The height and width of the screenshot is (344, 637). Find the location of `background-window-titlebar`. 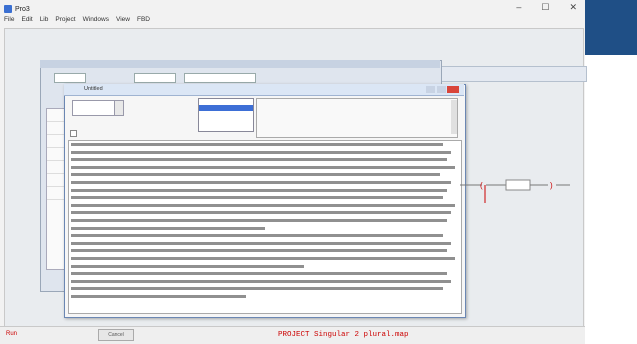

background-window-titlebar is located at coordinates (240, 64).